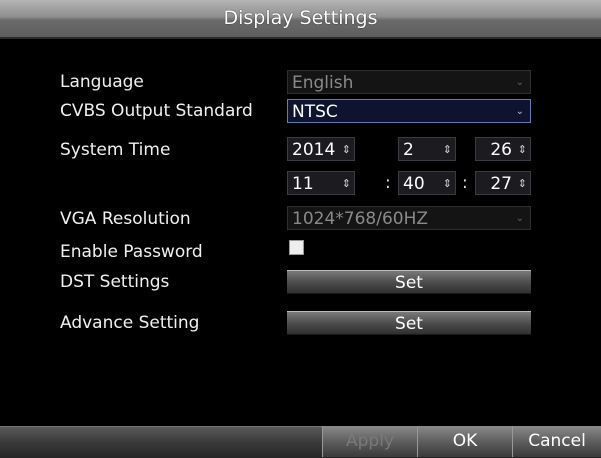  What do you see at coordinates (115, 282) in the screenshot?
I see `dst-settings-label: DST Settings` at bounding box center [115, 282].